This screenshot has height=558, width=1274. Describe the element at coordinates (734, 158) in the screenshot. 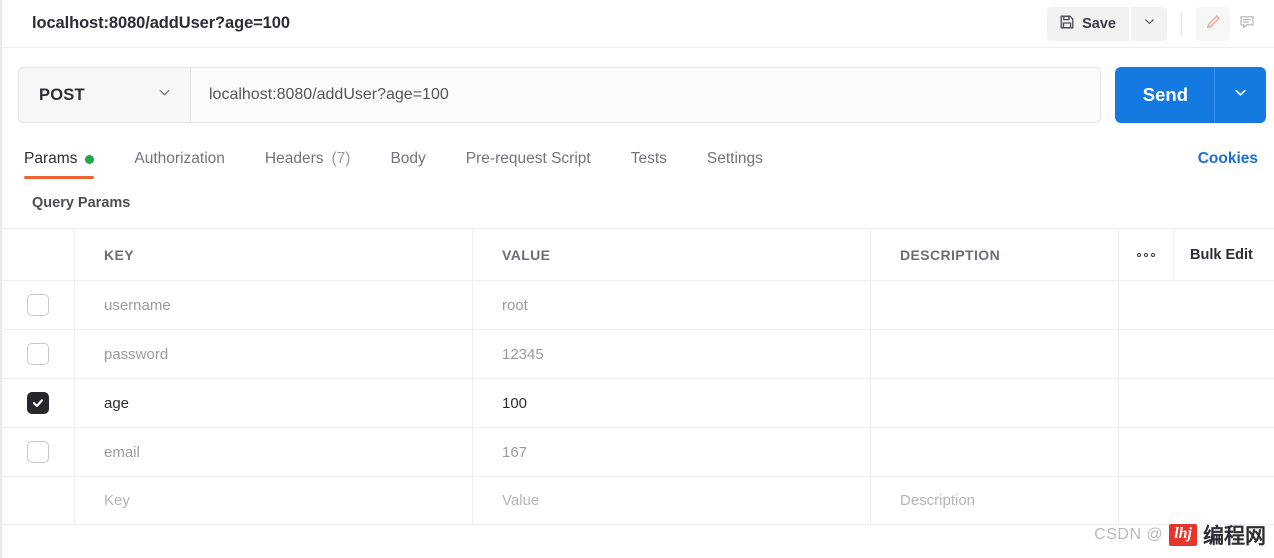

I see `tab-settings-label: Settings` at that location.